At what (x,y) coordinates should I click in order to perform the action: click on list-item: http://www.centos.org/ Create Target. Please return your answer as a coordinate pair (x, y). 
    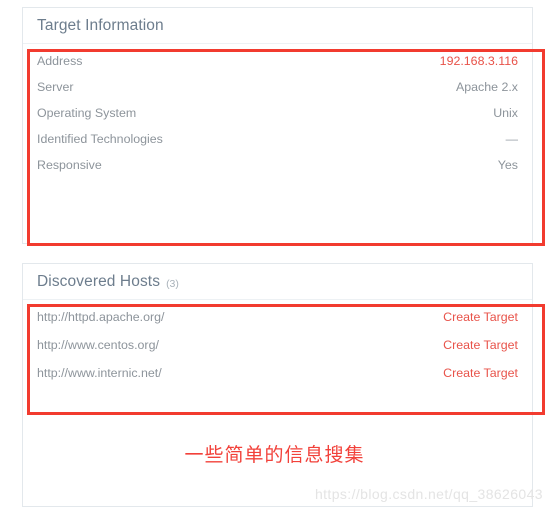
    Looking at the image, I should click on (277, 352).